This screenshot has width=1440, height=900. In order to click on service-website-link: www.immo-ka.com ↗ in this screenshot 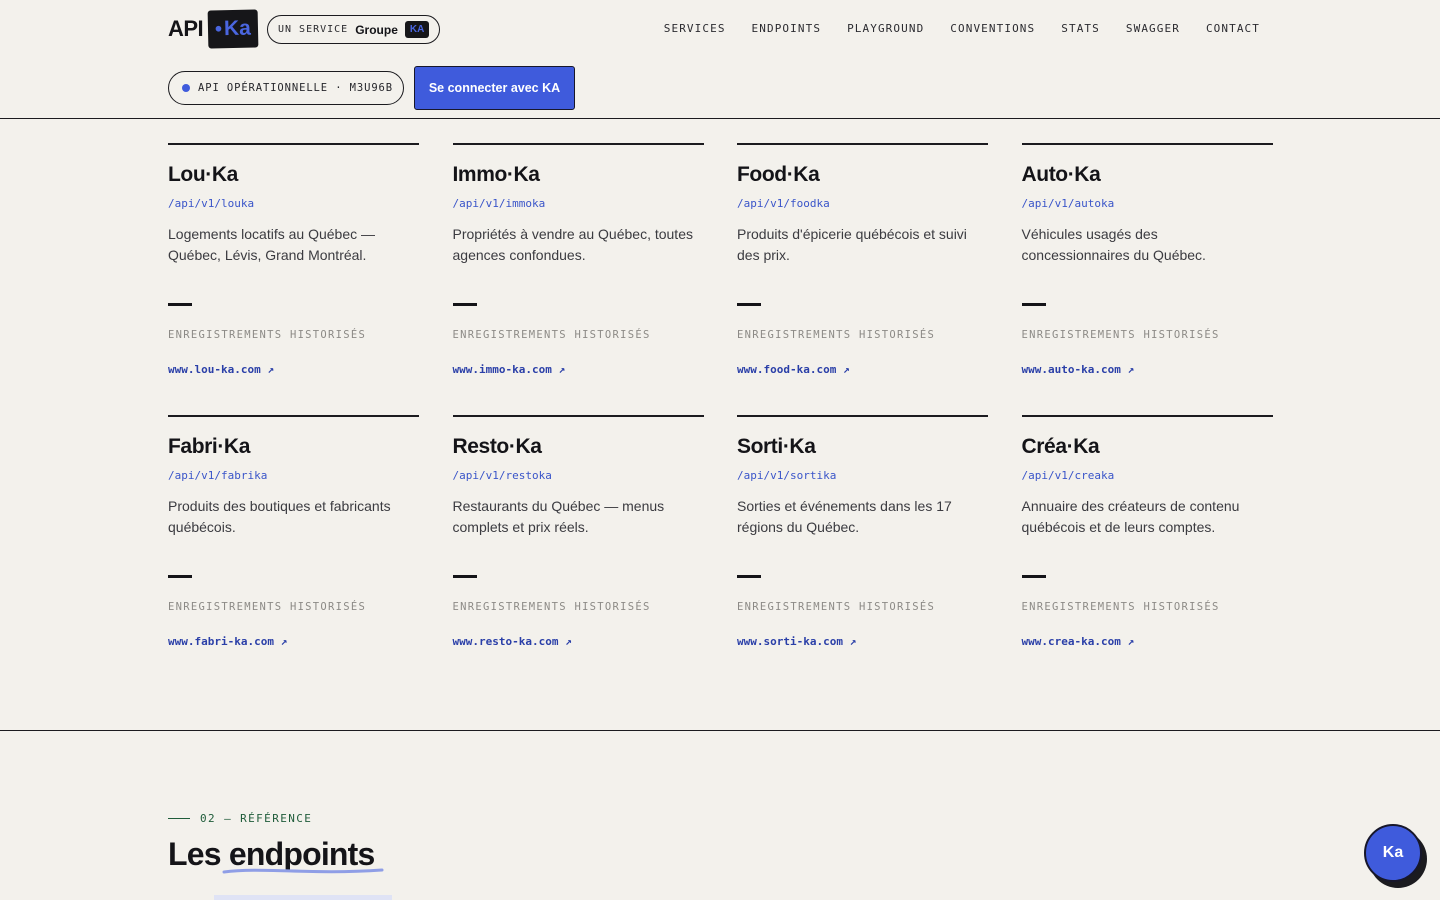, I will do `click(509, 369)`.